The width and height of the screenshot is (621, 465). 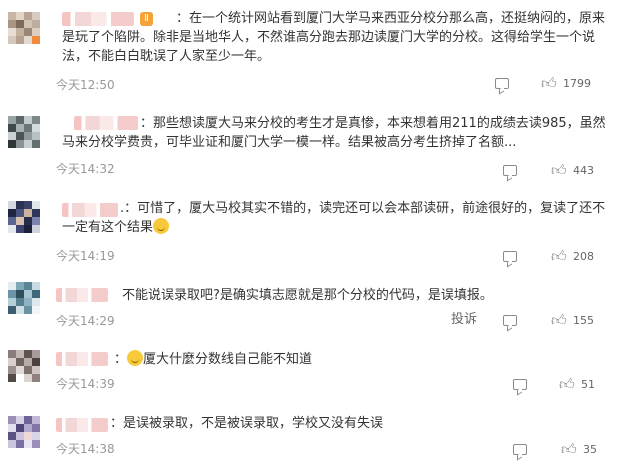 What do you see at coordinates (583, 320) in the screenshot?
I see `like-count: 155` at bounding box center [583, 320].